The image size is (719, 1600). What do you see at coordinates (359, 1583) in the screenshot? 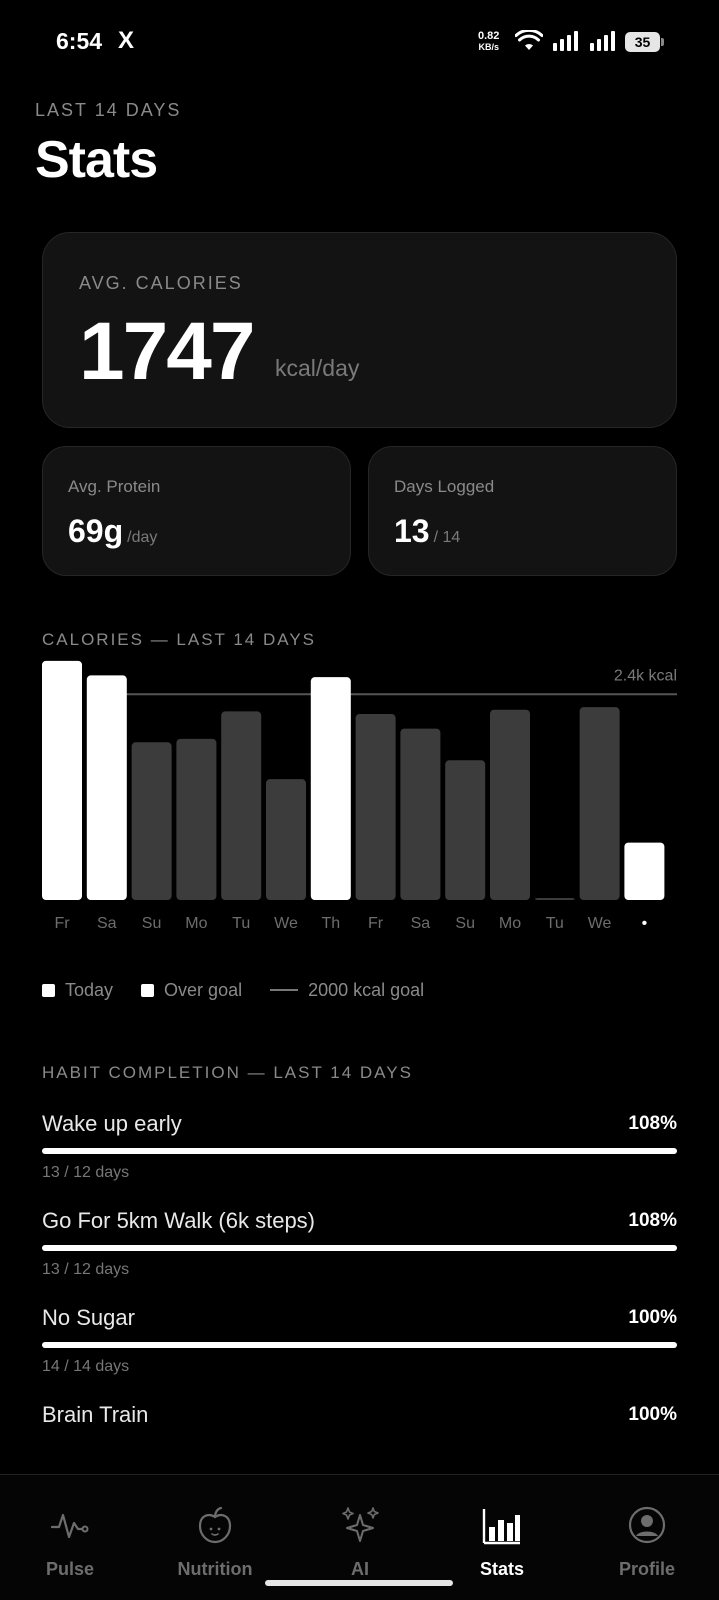
I see `home-indicator` at bounding box center [359, 1583].